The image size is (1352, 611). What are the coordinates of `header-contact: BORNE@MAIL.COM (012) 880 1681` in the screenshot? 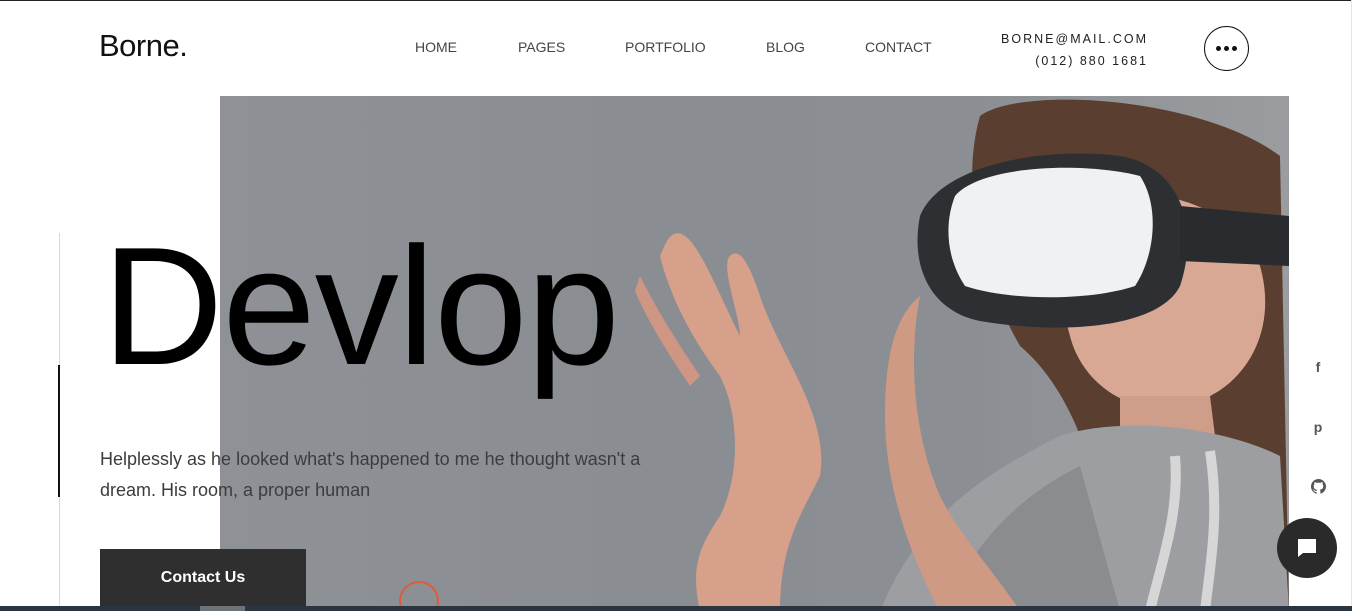 It's located at (1074, 50).